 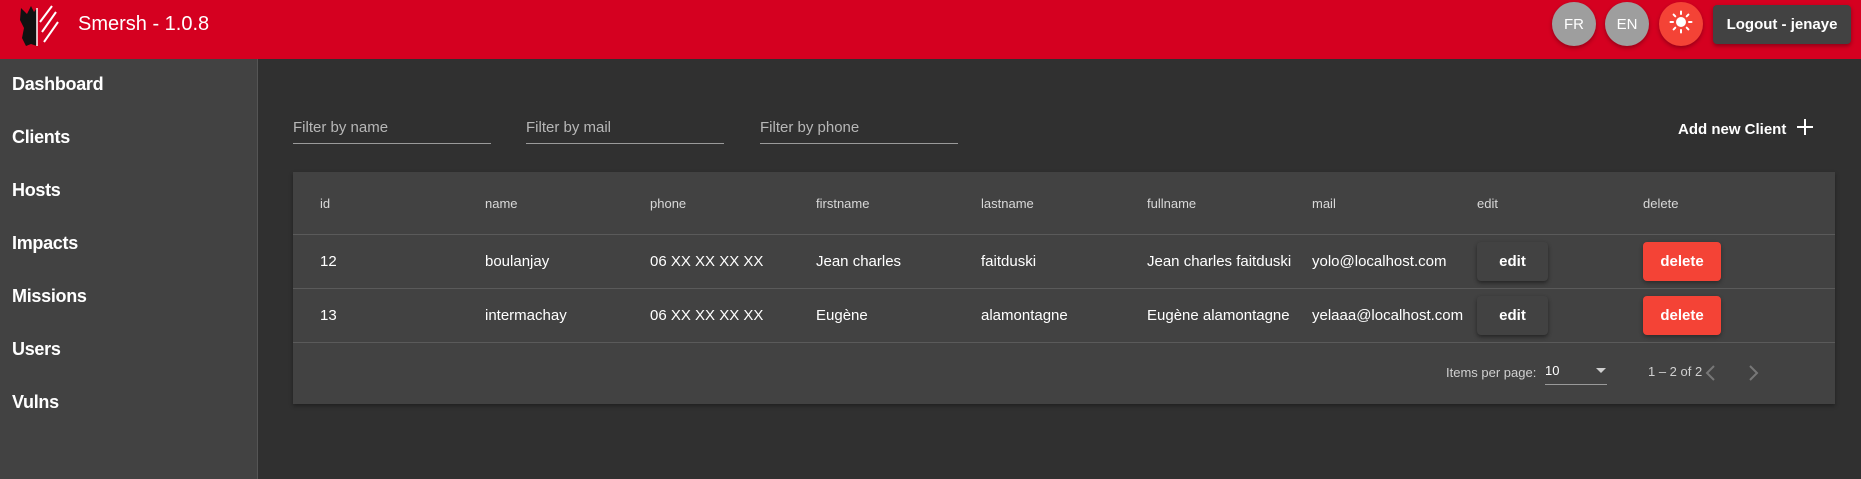 What do you see at coordinates (517, 261) in the screenshot?
I see `cell-name: boulanjay` at bounding box center [517, 261].